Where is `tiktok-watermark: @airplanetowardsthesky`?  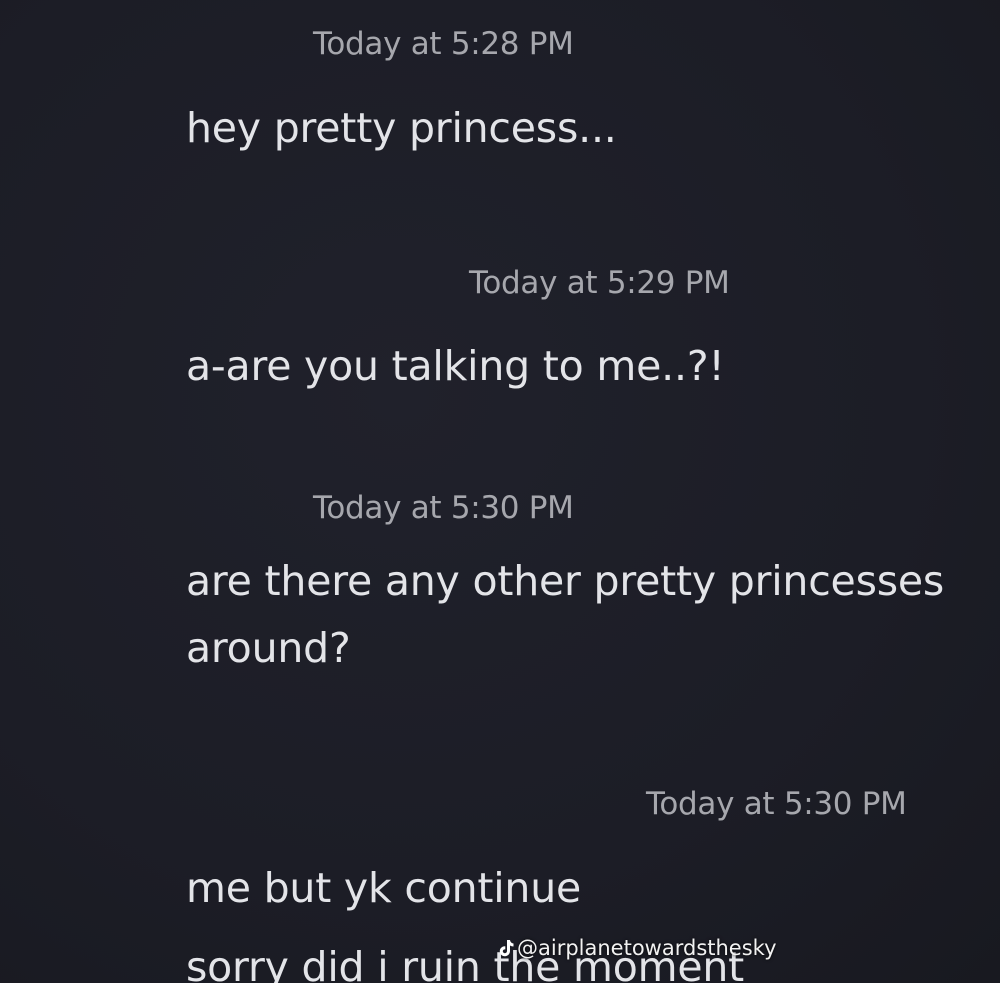 tiktok-watermark: @airplanetowardsthesky is located at coordinates (637, 948).